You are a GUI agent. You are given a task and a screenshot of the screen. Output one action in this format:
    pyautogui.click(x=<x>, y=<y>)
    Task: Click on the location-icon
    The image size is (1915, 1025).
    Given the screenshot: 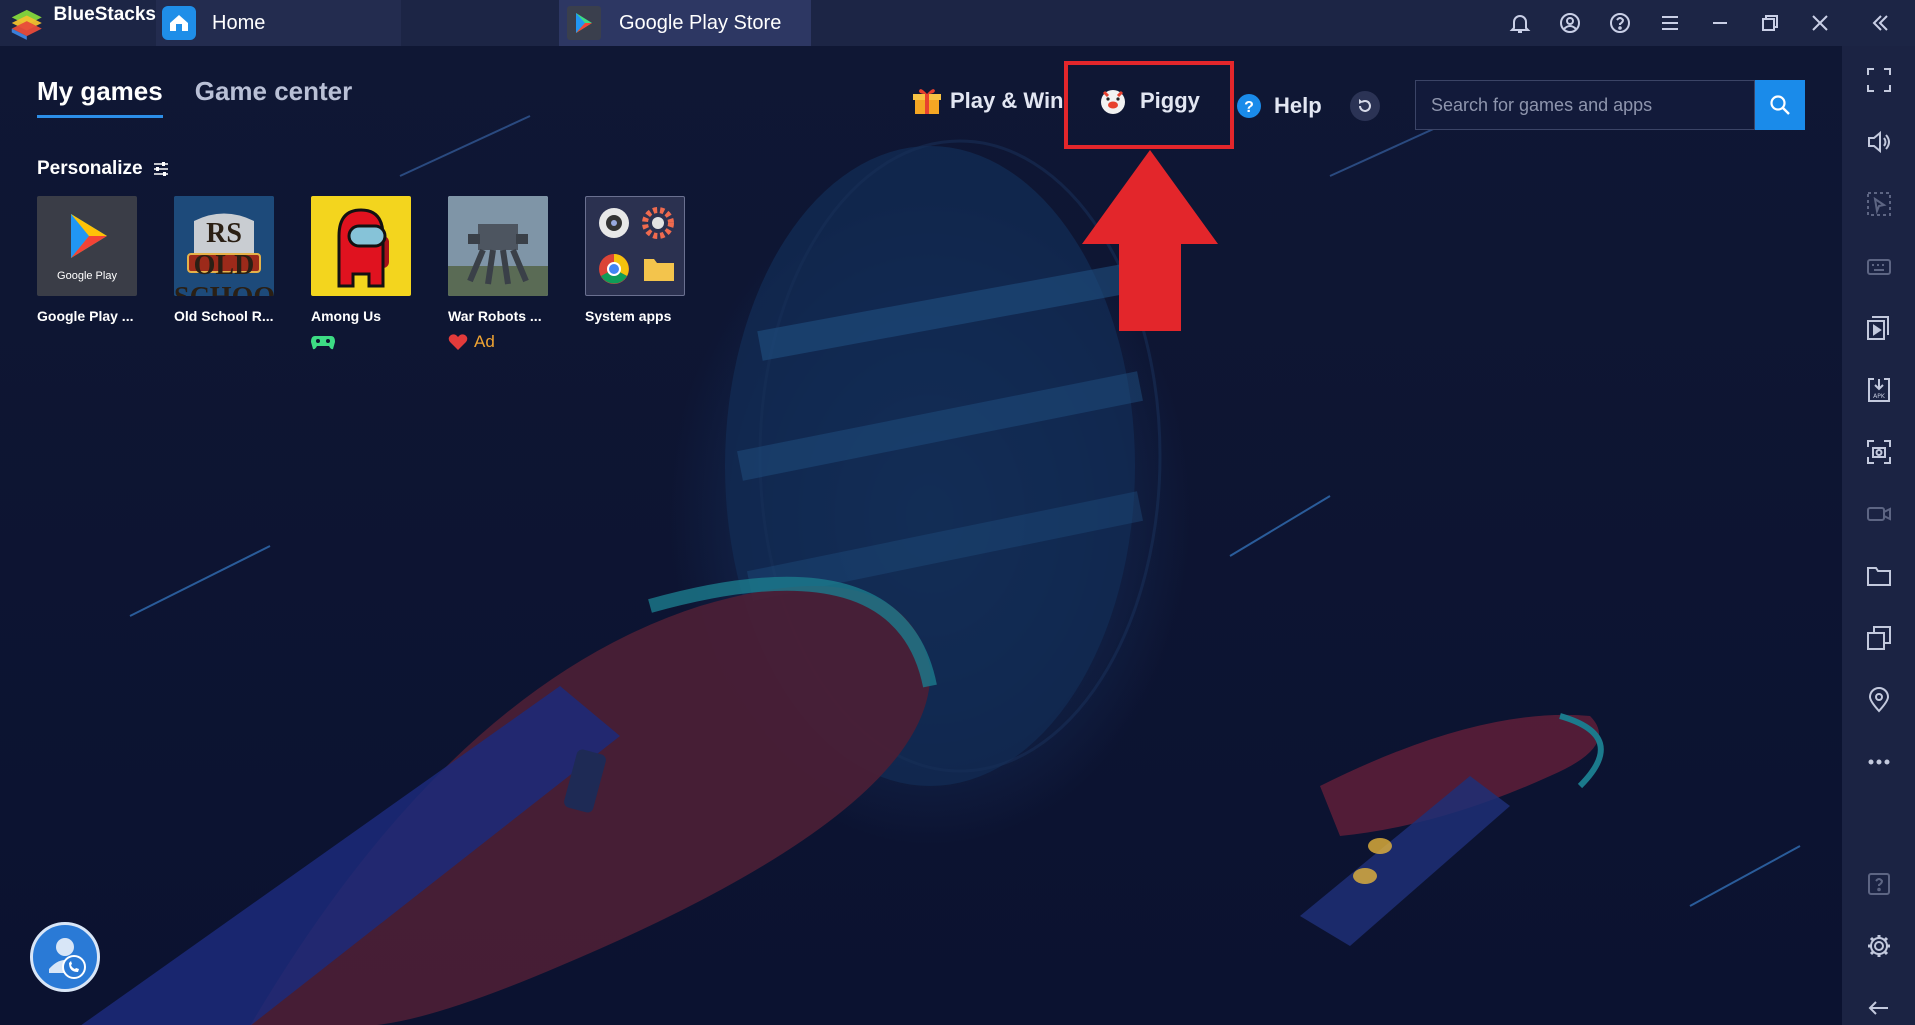 What is the action you would take?
    pyautogui.click(x=1878, y=700)
    